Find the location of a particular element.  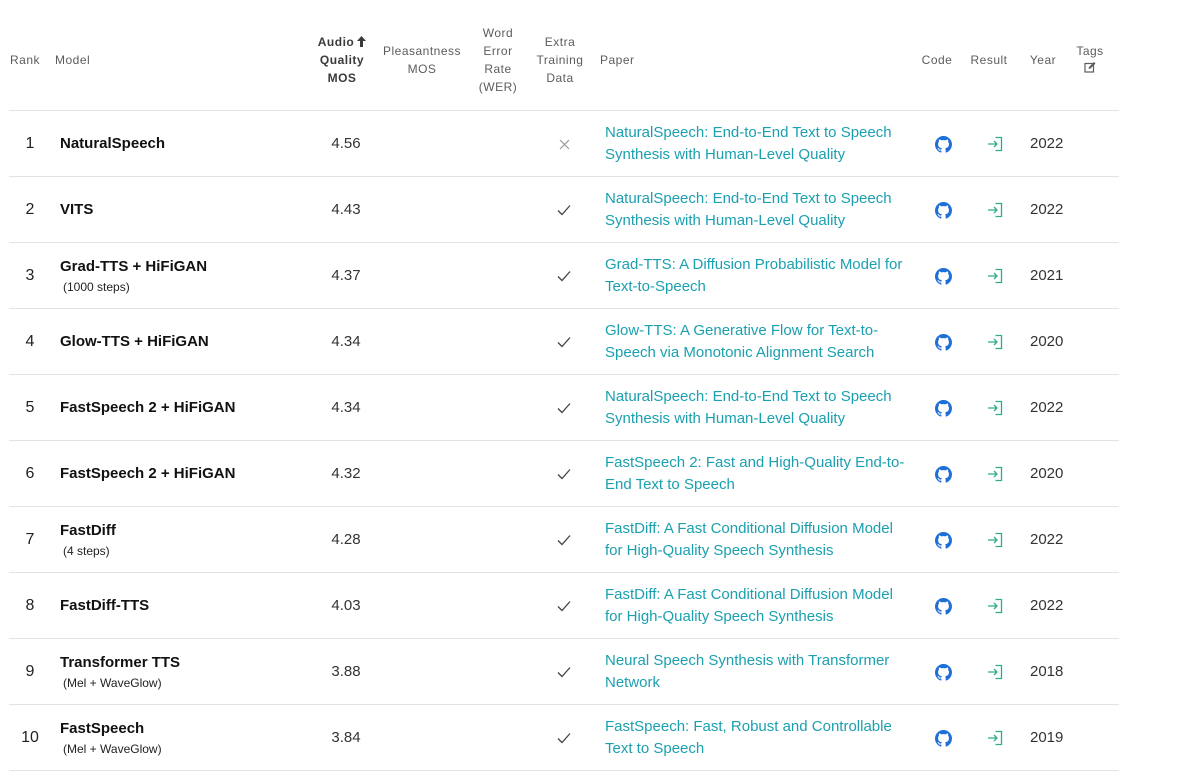

paper-title-line: Network is located at coordinates (633, 682).